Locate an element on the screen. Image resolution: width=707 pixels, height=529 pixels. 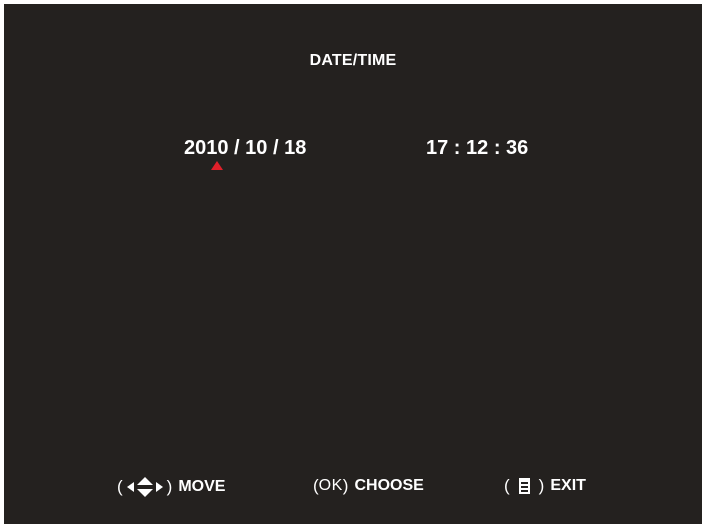
move-label: MOVE is located at coordinates (202, 486).